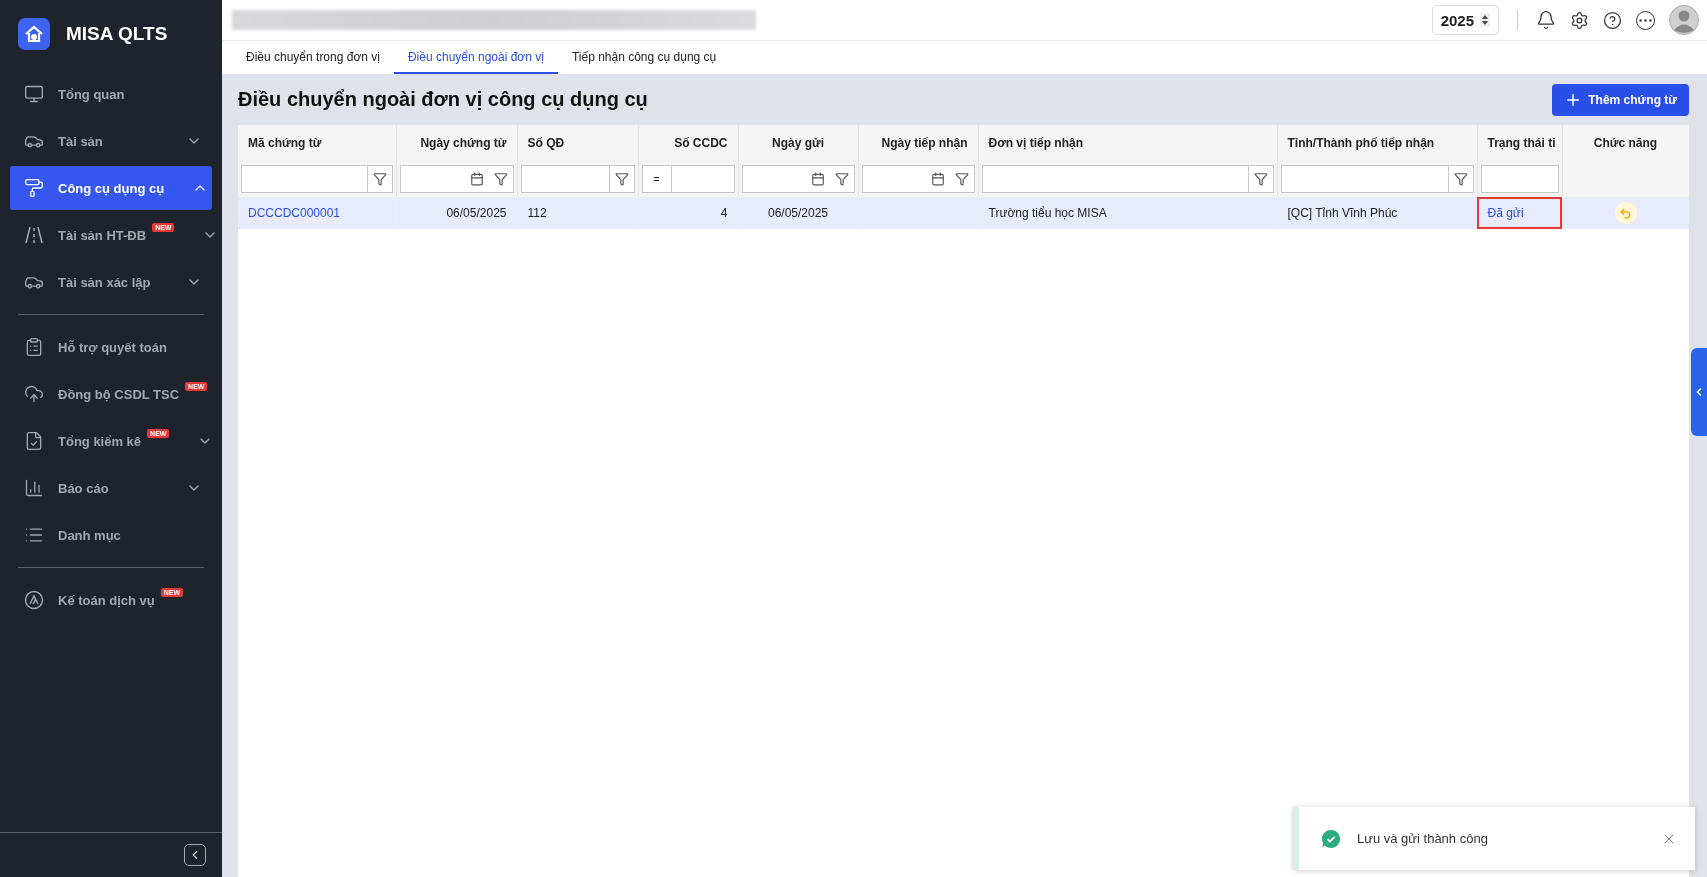 This screenshot has width=1707, height=877. I want to click on sidebar-label: Công cụ dụng cụ, so click(111, 188).